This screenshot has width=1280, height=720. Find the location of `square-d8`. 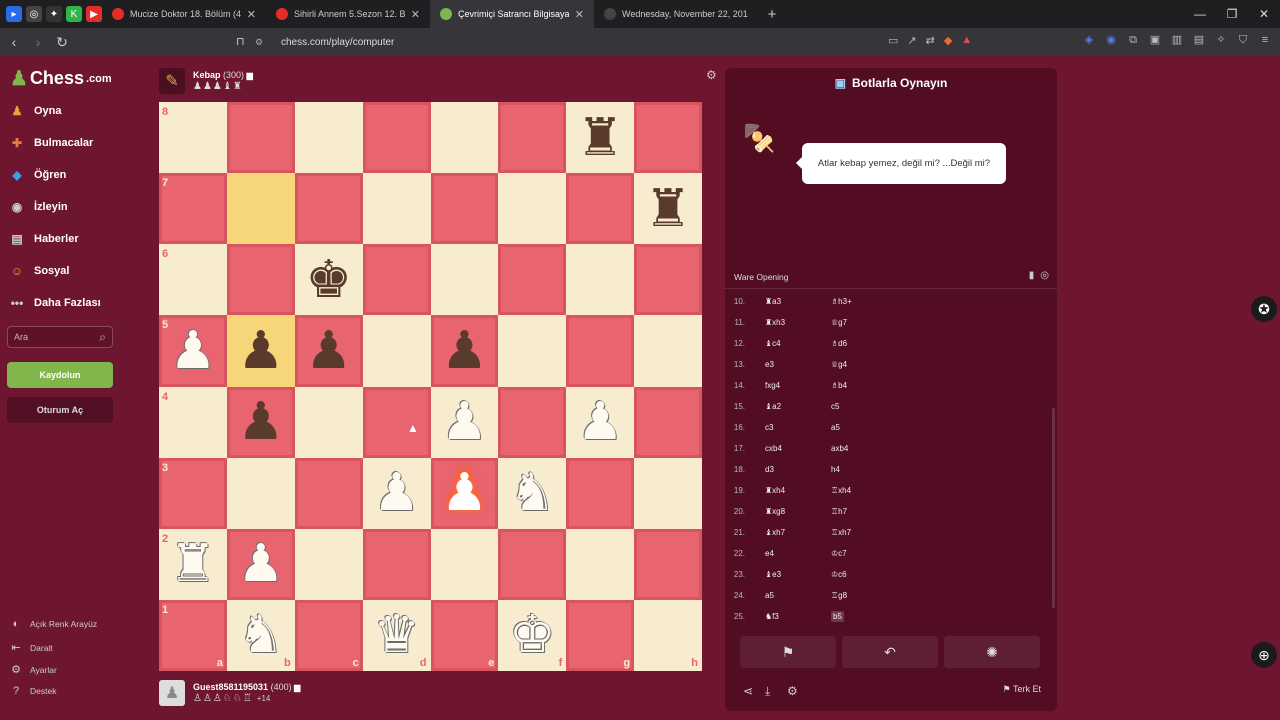

square-d8 is located at coordinates (396, 138).